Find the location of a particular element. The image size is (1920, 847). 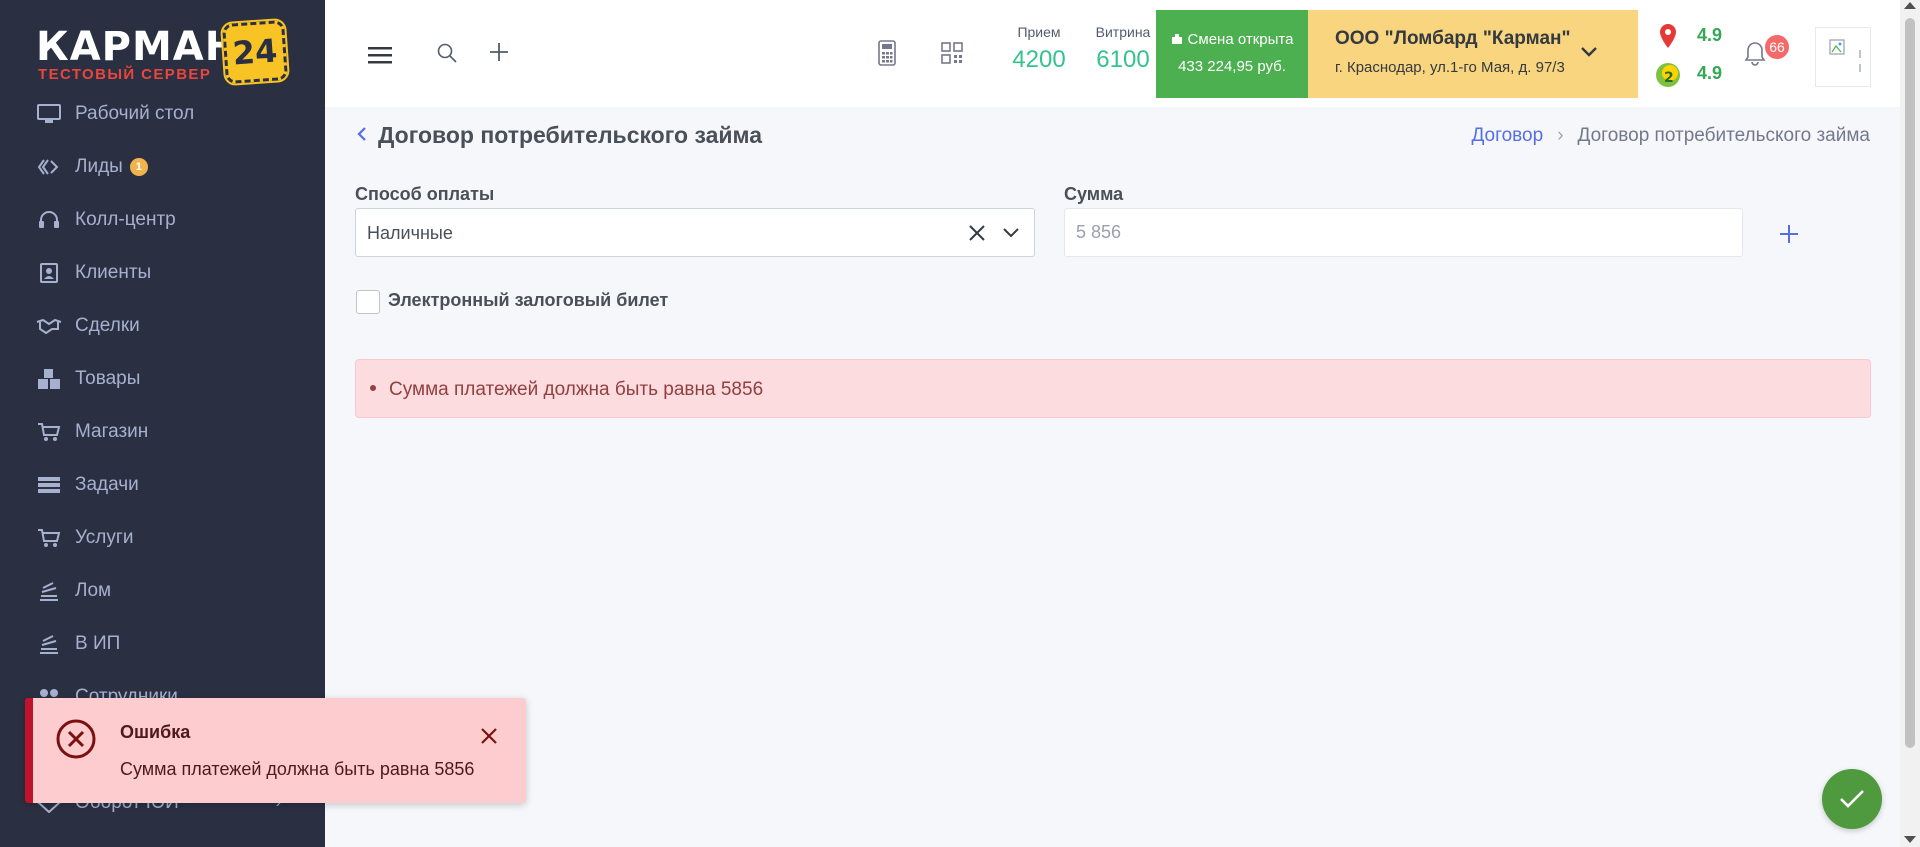

broken-image-icon is located at coordinates (1845, 55).